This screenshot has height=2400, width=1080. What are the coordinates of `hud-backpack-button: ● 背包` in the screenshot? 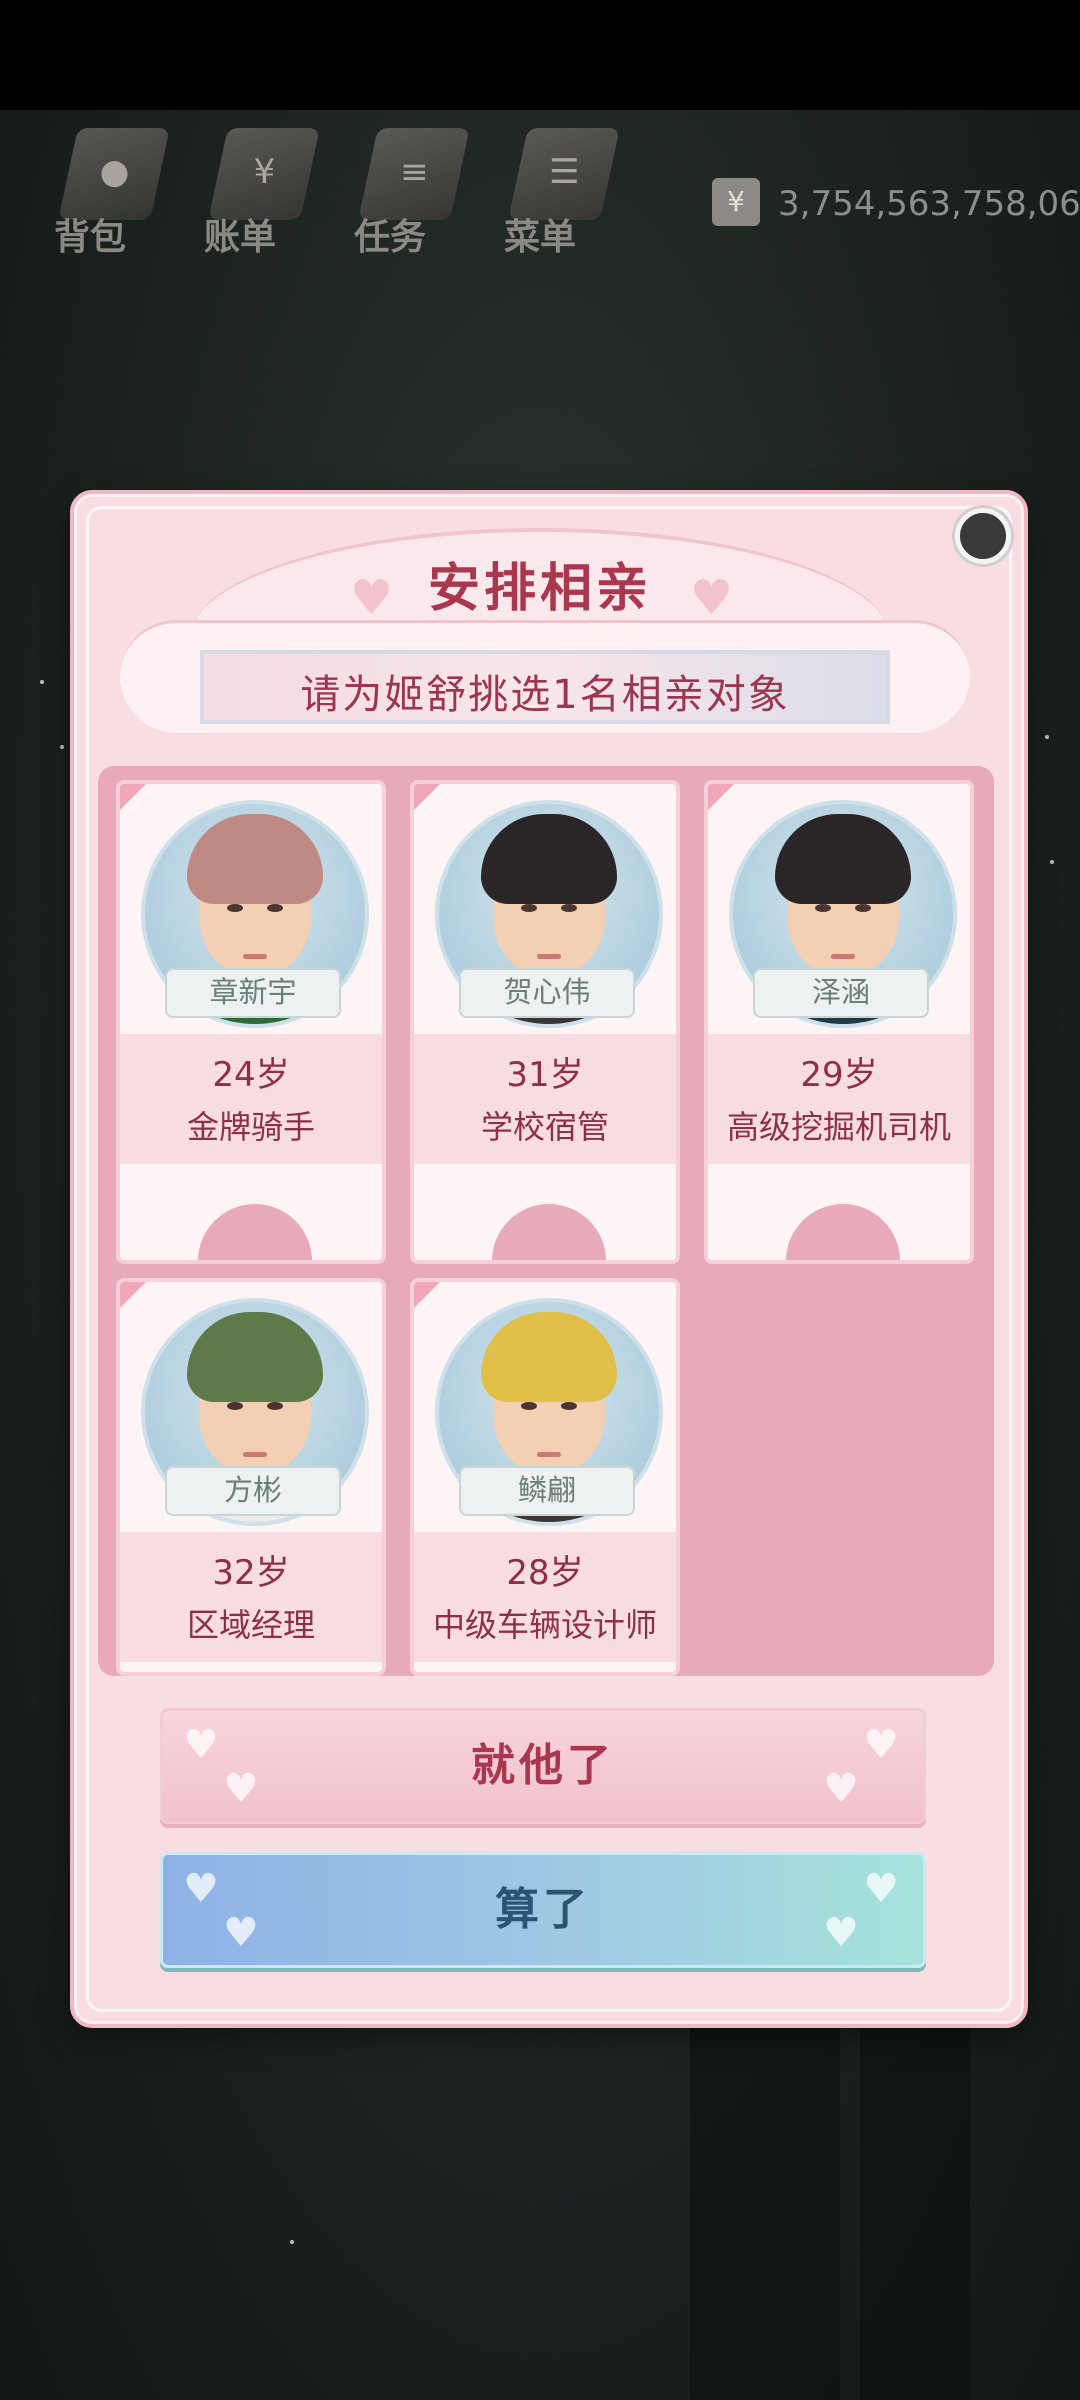 It's located at (100, 190).